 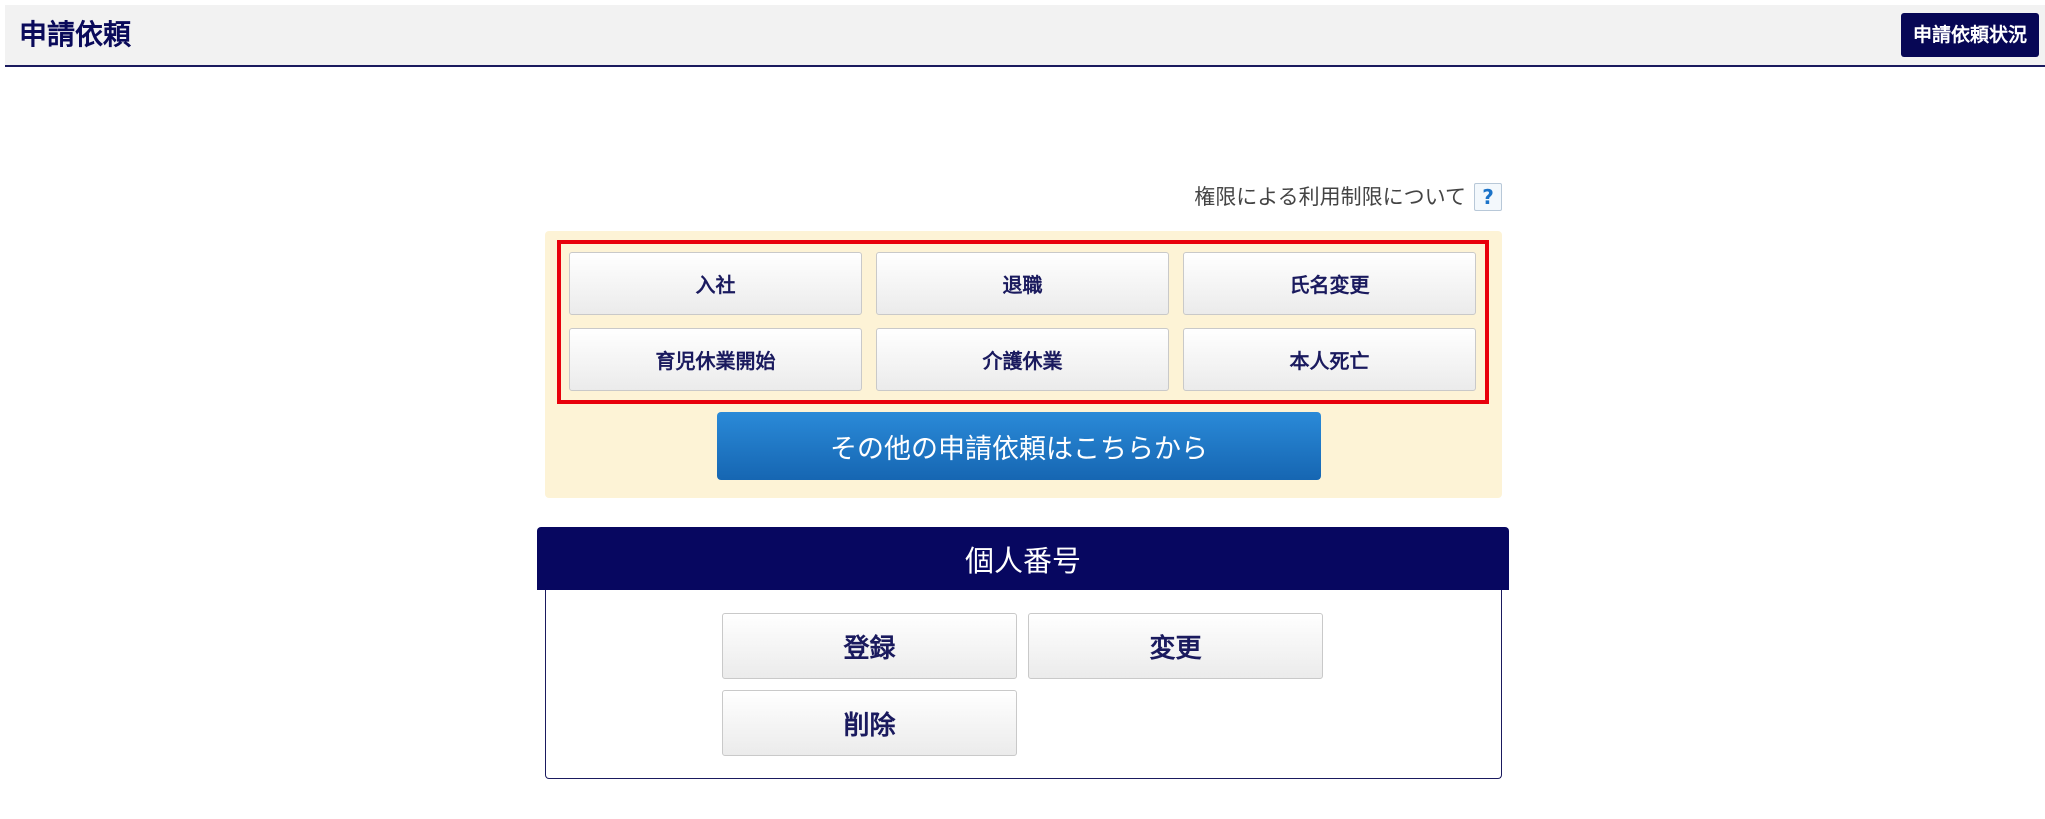 I want to click on request-status-button: 申請依頼状況, so click(x=1969, y=35).